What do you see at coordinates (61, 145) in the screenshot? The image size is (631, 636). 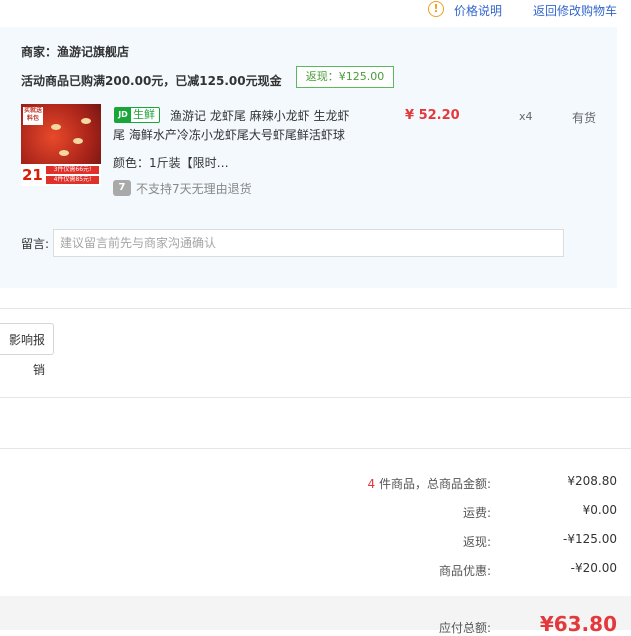 I see `product-image: 买就送料包 21 3件仅需66元! 4件仅需85元!` at bounding box center [61, 145].